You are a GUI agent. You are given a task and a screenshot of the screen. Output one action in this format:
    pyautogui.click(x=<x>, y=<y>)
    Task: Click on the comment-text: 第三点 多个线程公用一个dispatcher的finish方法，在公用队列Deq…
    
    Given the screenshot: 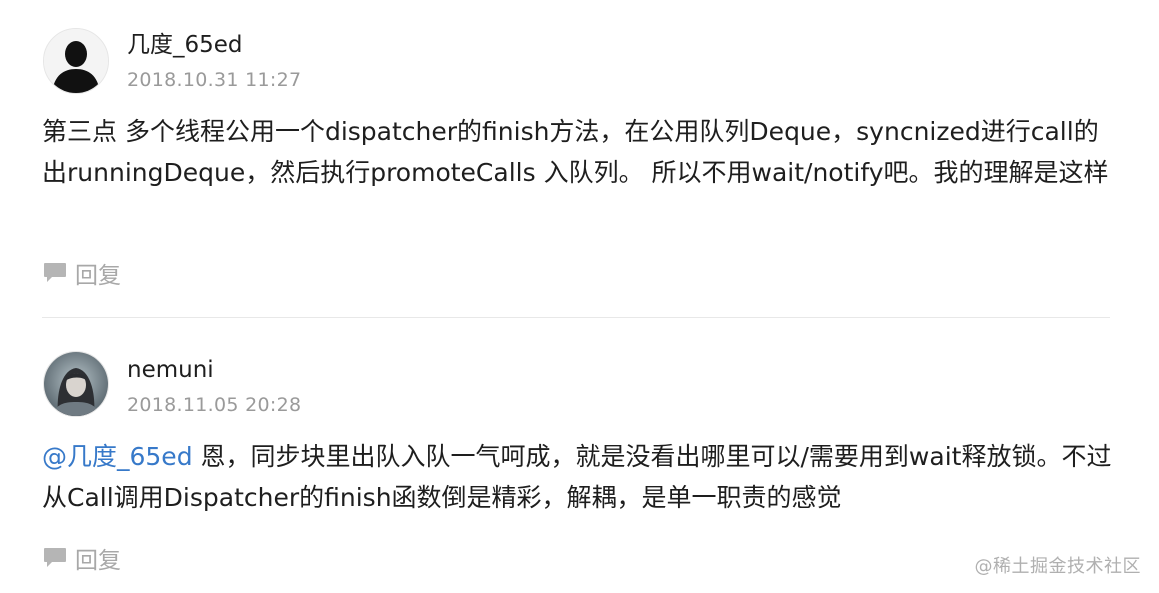 What is the action you would take?
    pyautogui.click(x=579, y=152)
    